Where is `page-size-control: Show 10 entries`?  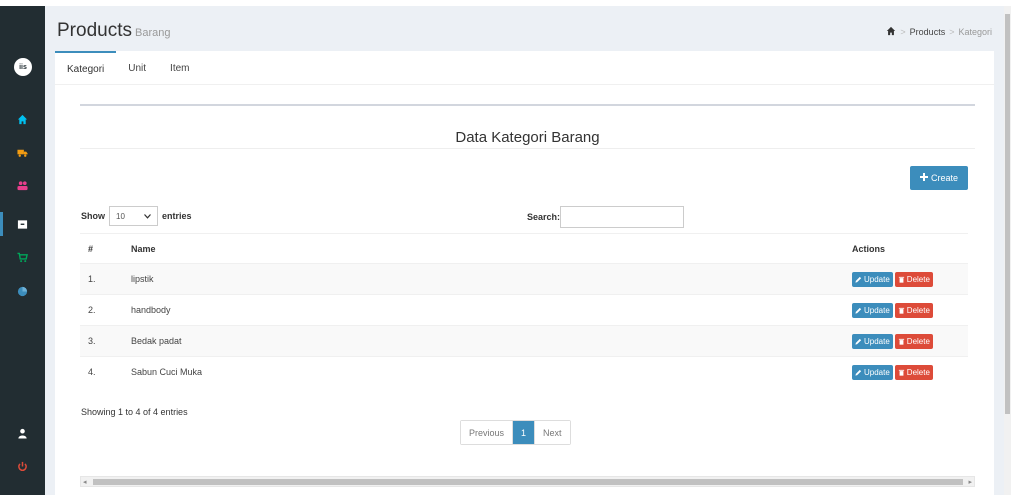 page-size-control: Show 10 entries is located at coordinates (136, 216).